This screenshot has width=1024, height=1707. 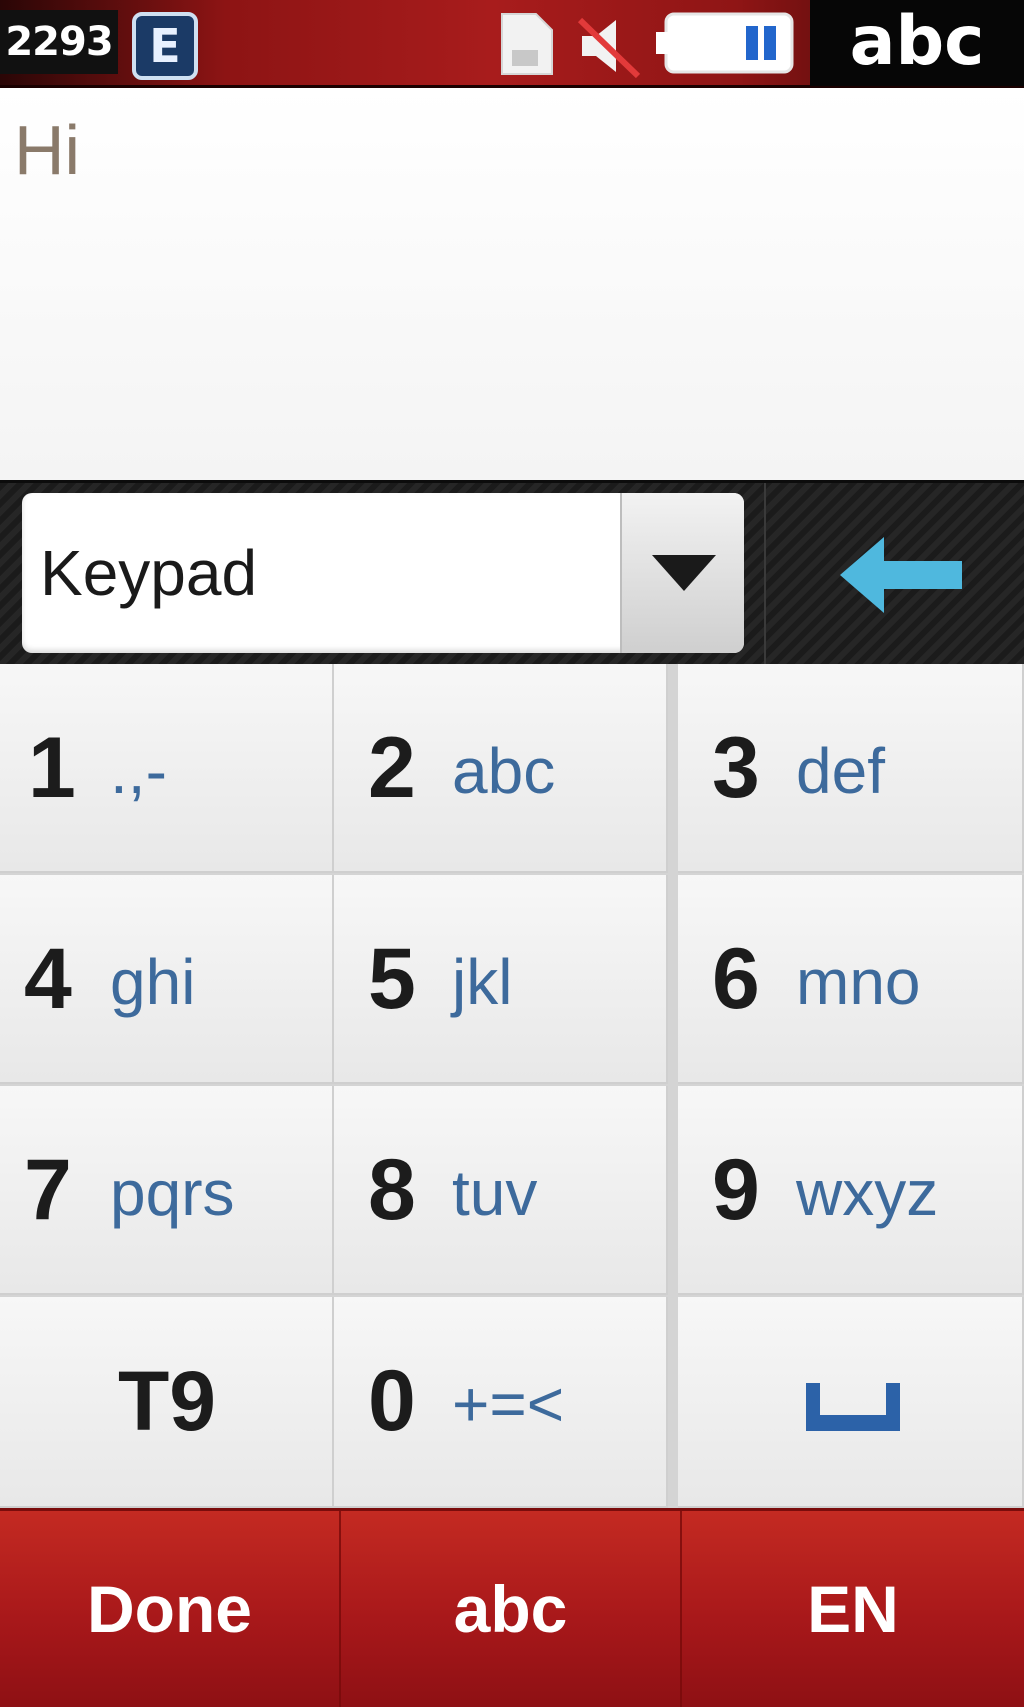 I want to click on key-letters: wxyz, so click(x=867, y=1193).